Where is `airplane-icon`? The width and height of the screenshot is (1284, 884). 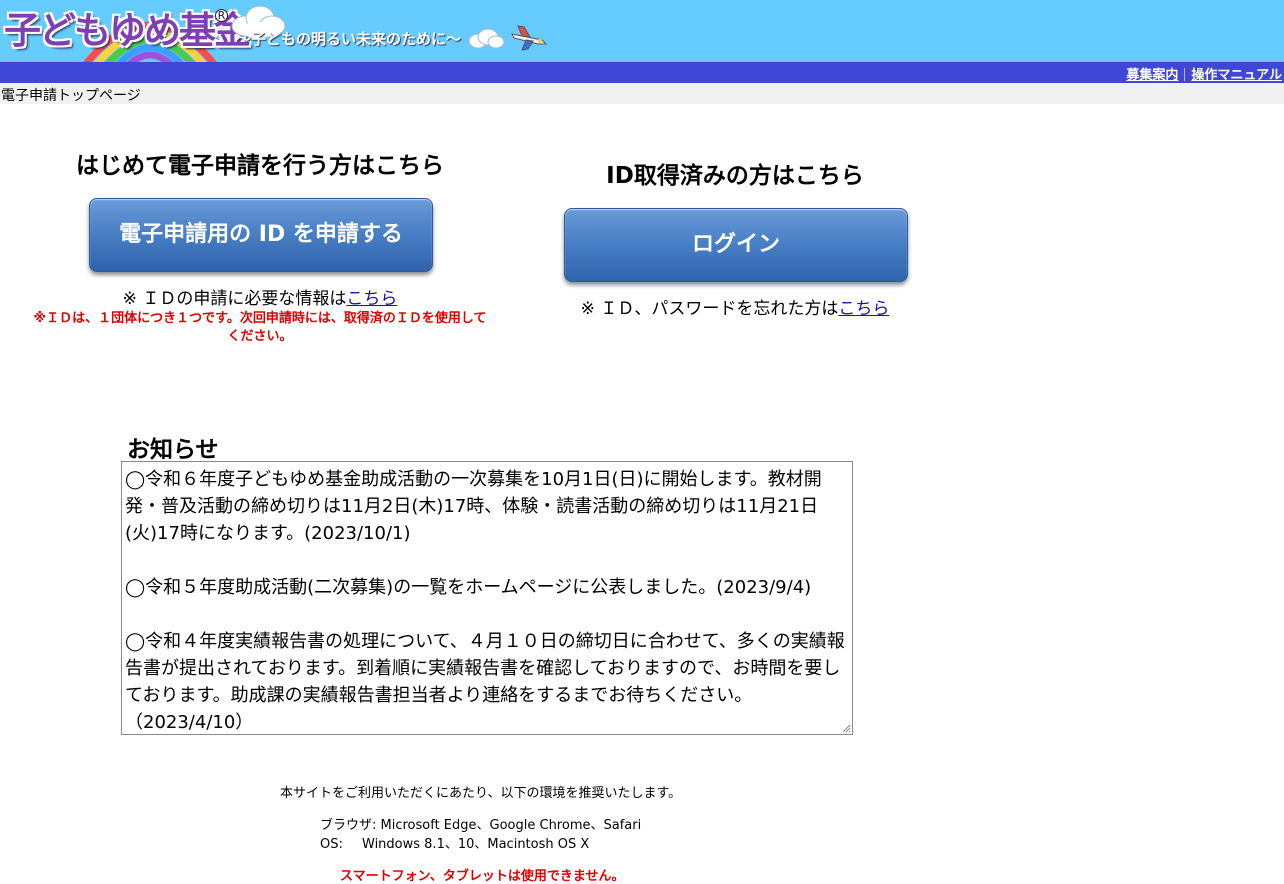
airplane-icon is located at coordinates (529, 38).